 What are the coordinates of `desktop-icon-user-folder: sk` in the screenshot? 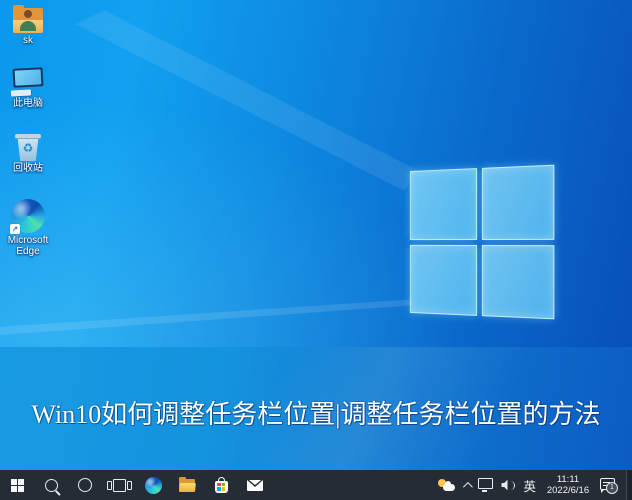 It's located at (28, 25).